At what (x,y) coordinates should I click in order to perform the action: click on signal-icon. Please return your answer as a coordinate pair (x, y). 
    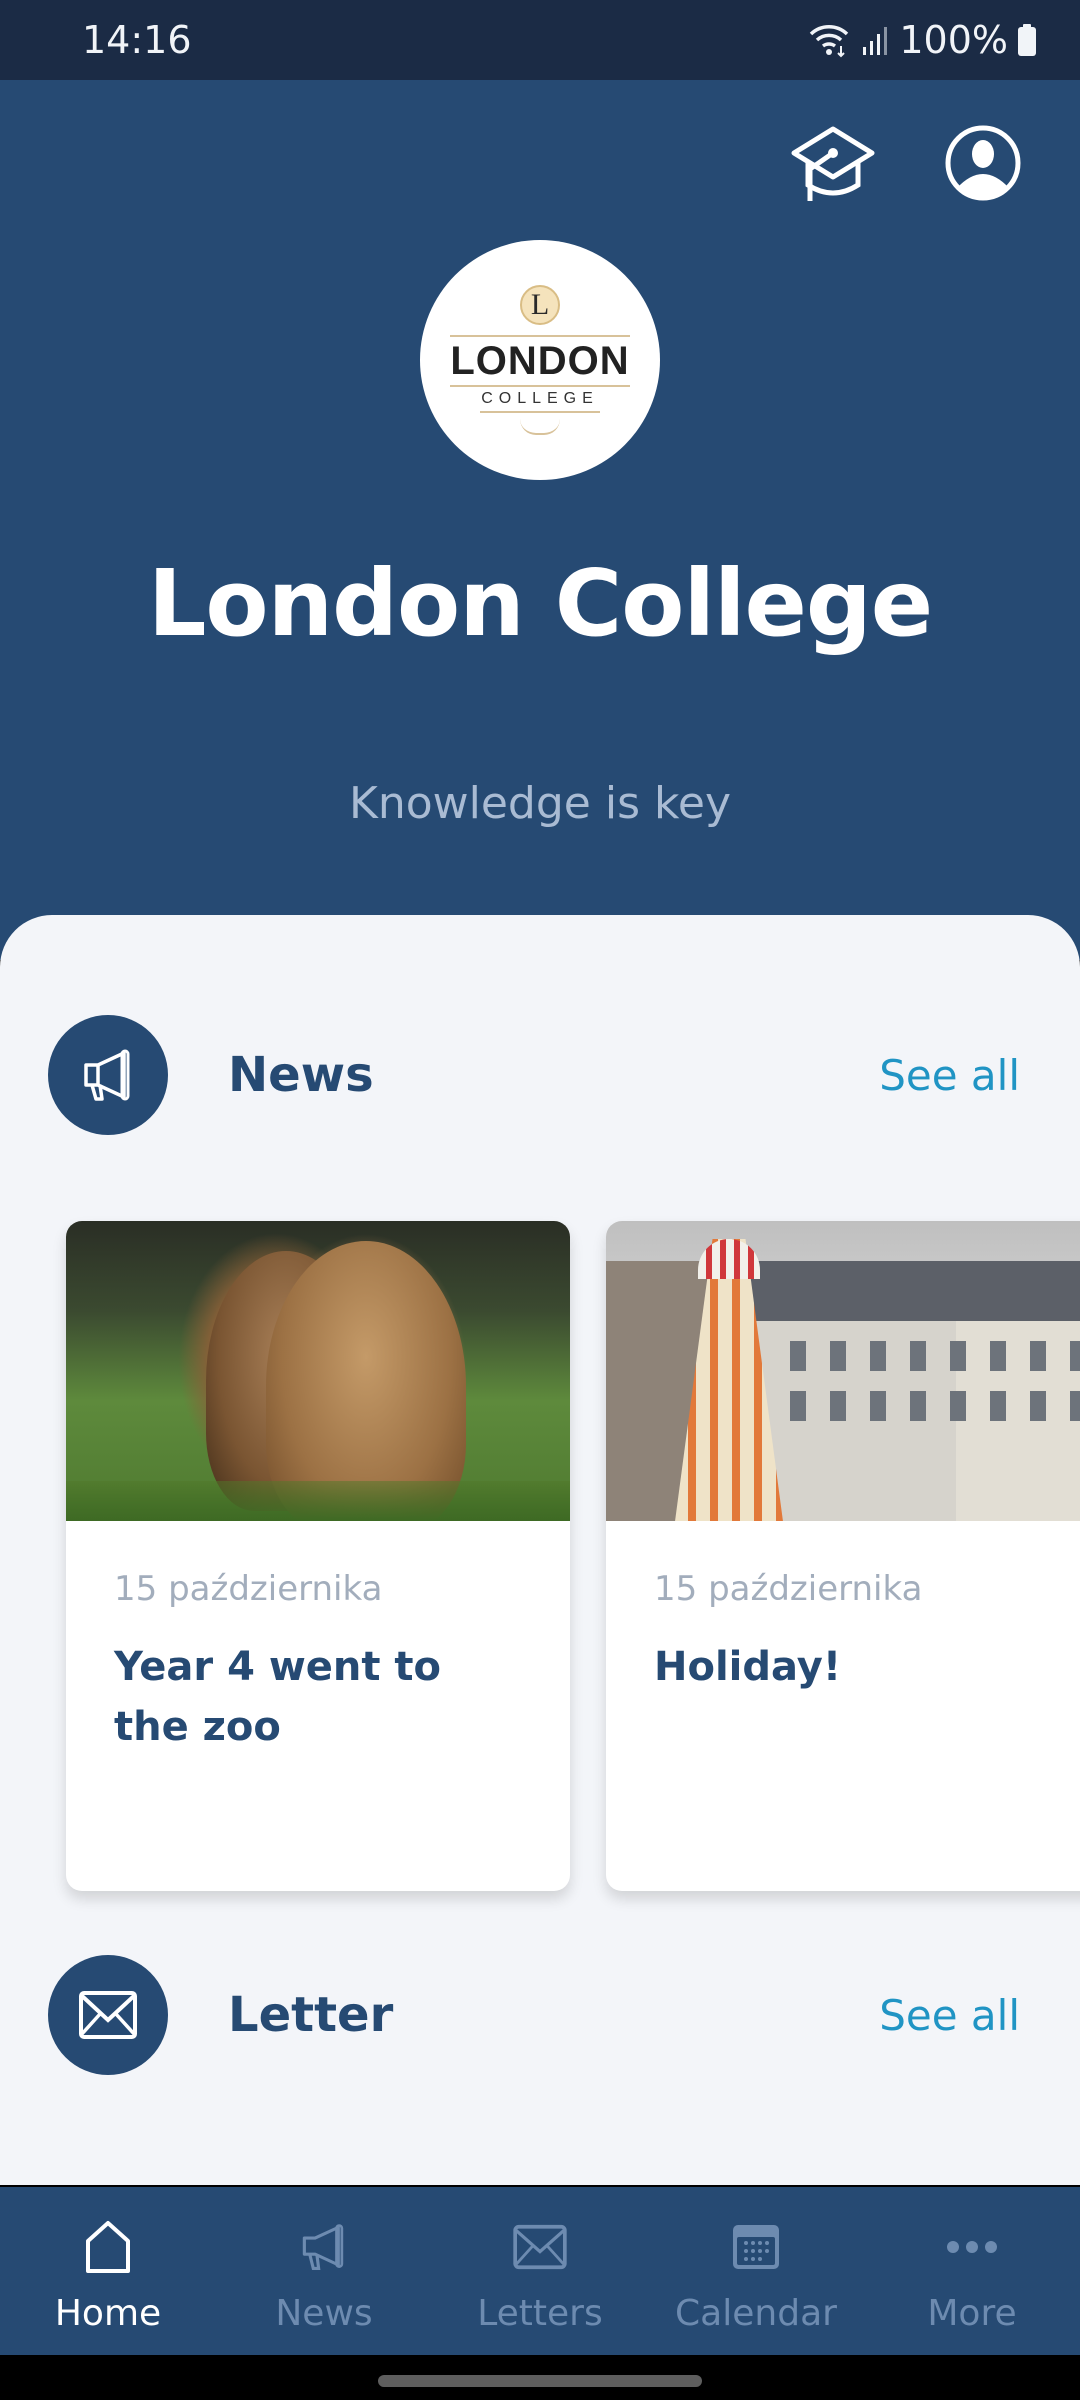
    Looking at the image, I should click on (875, 40).